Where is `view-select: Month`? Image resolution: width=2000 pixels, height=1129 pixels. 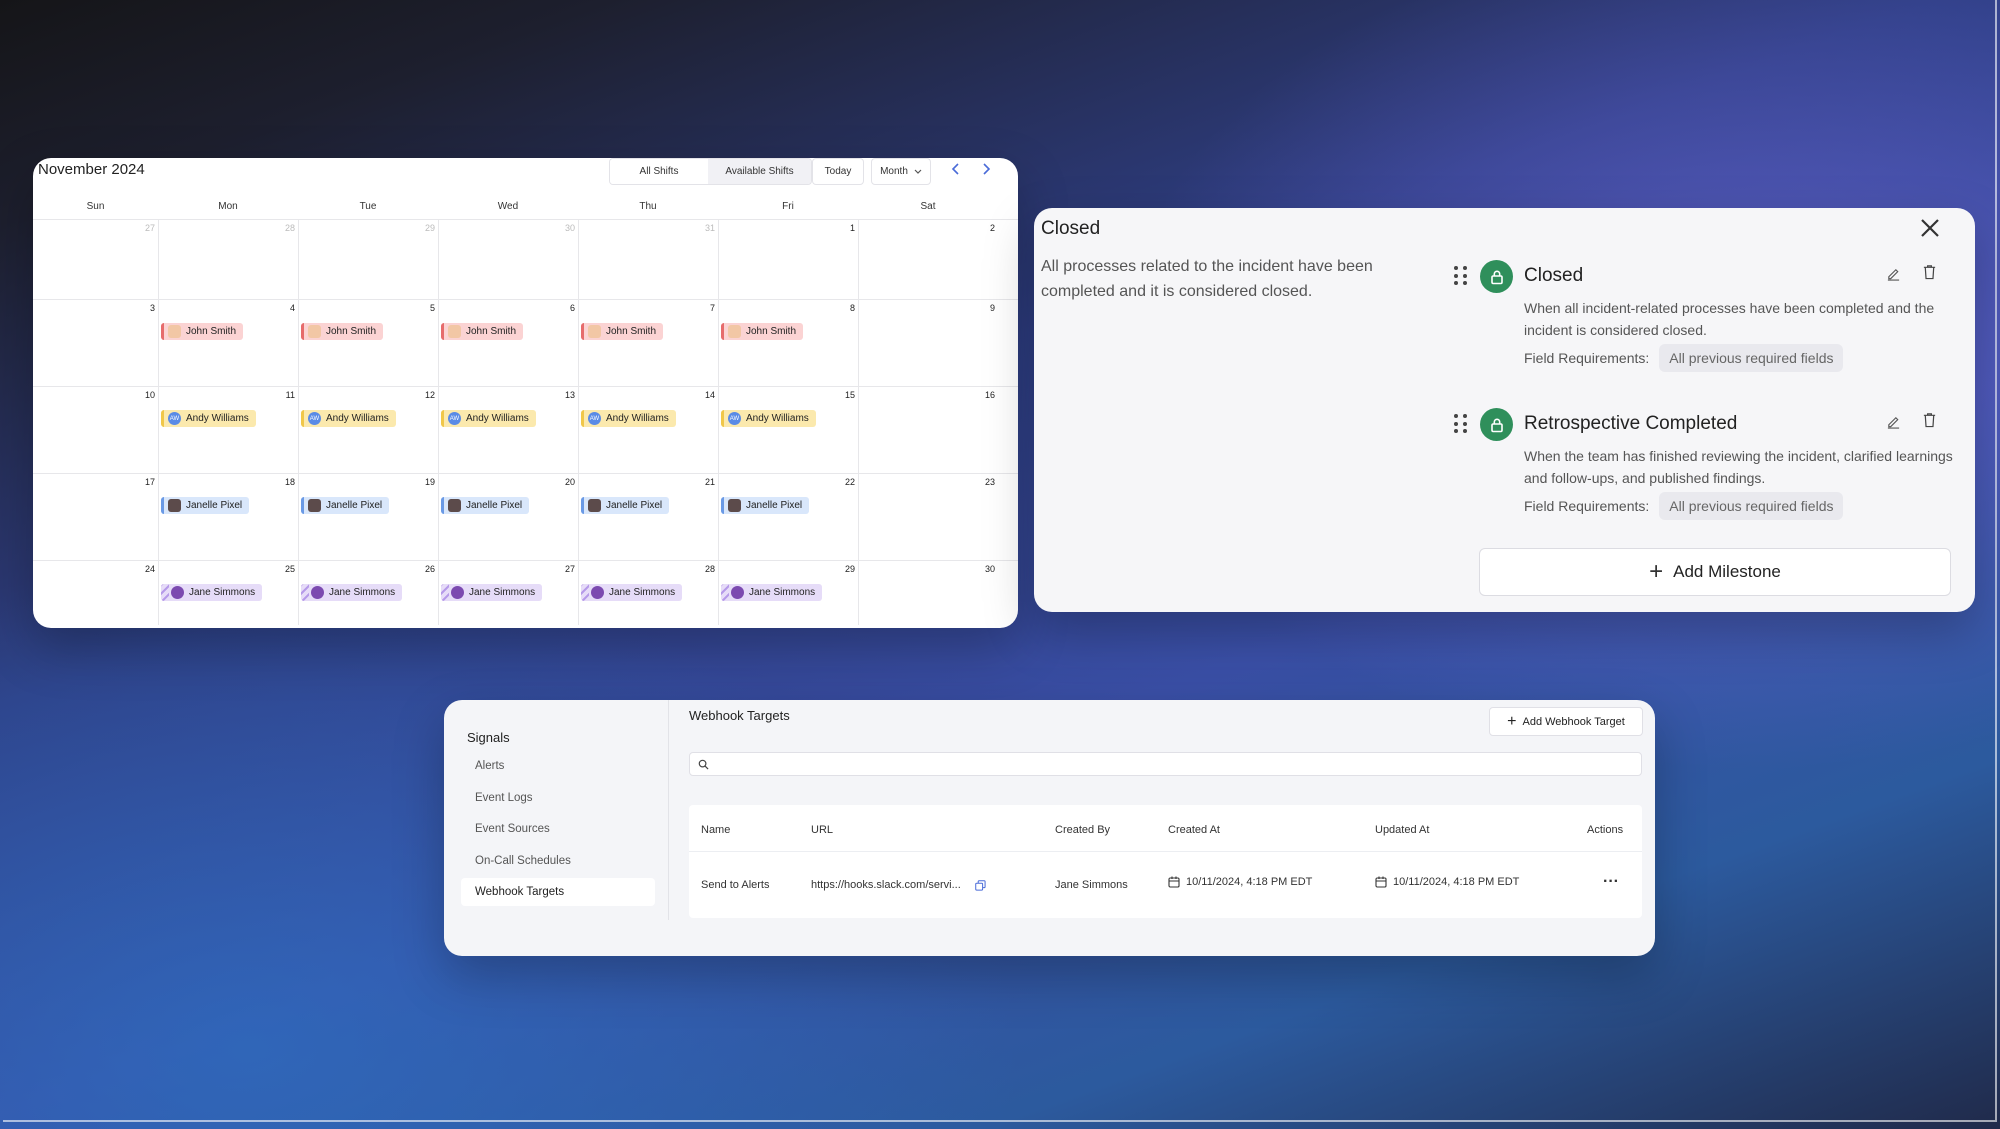
view-select: Month is located at coordinates (901, 171).